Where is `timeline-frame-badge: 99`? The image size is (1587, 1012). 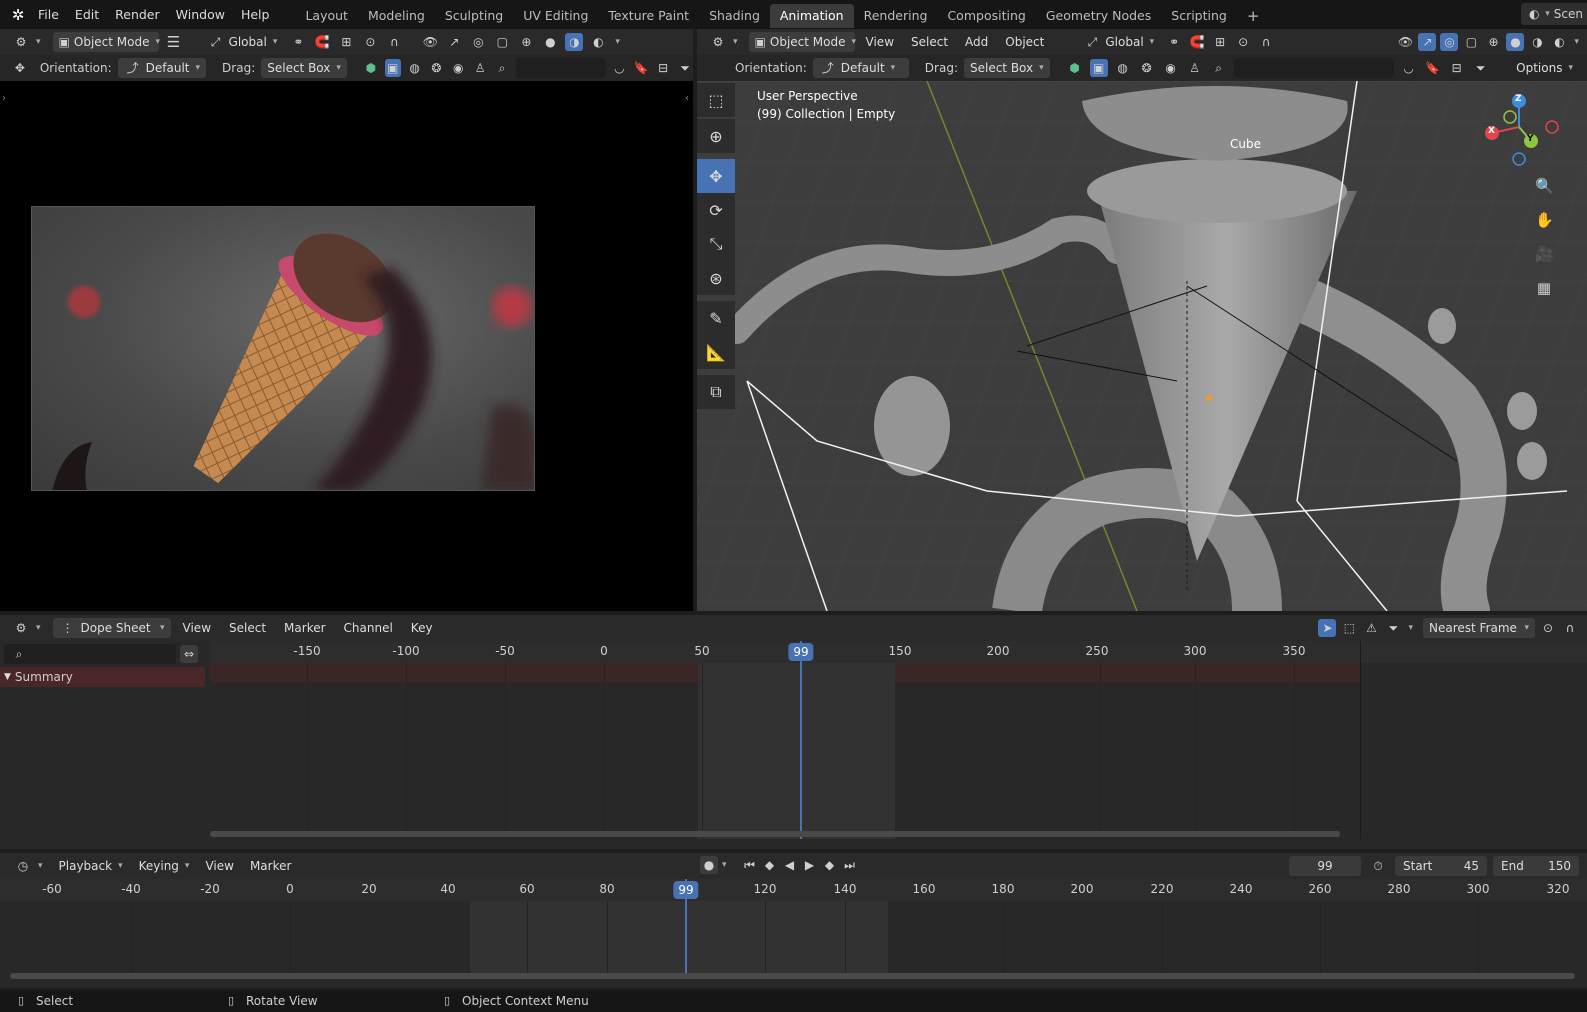 timeline-frame-badge: 99 is located at coordinates (686, 890).